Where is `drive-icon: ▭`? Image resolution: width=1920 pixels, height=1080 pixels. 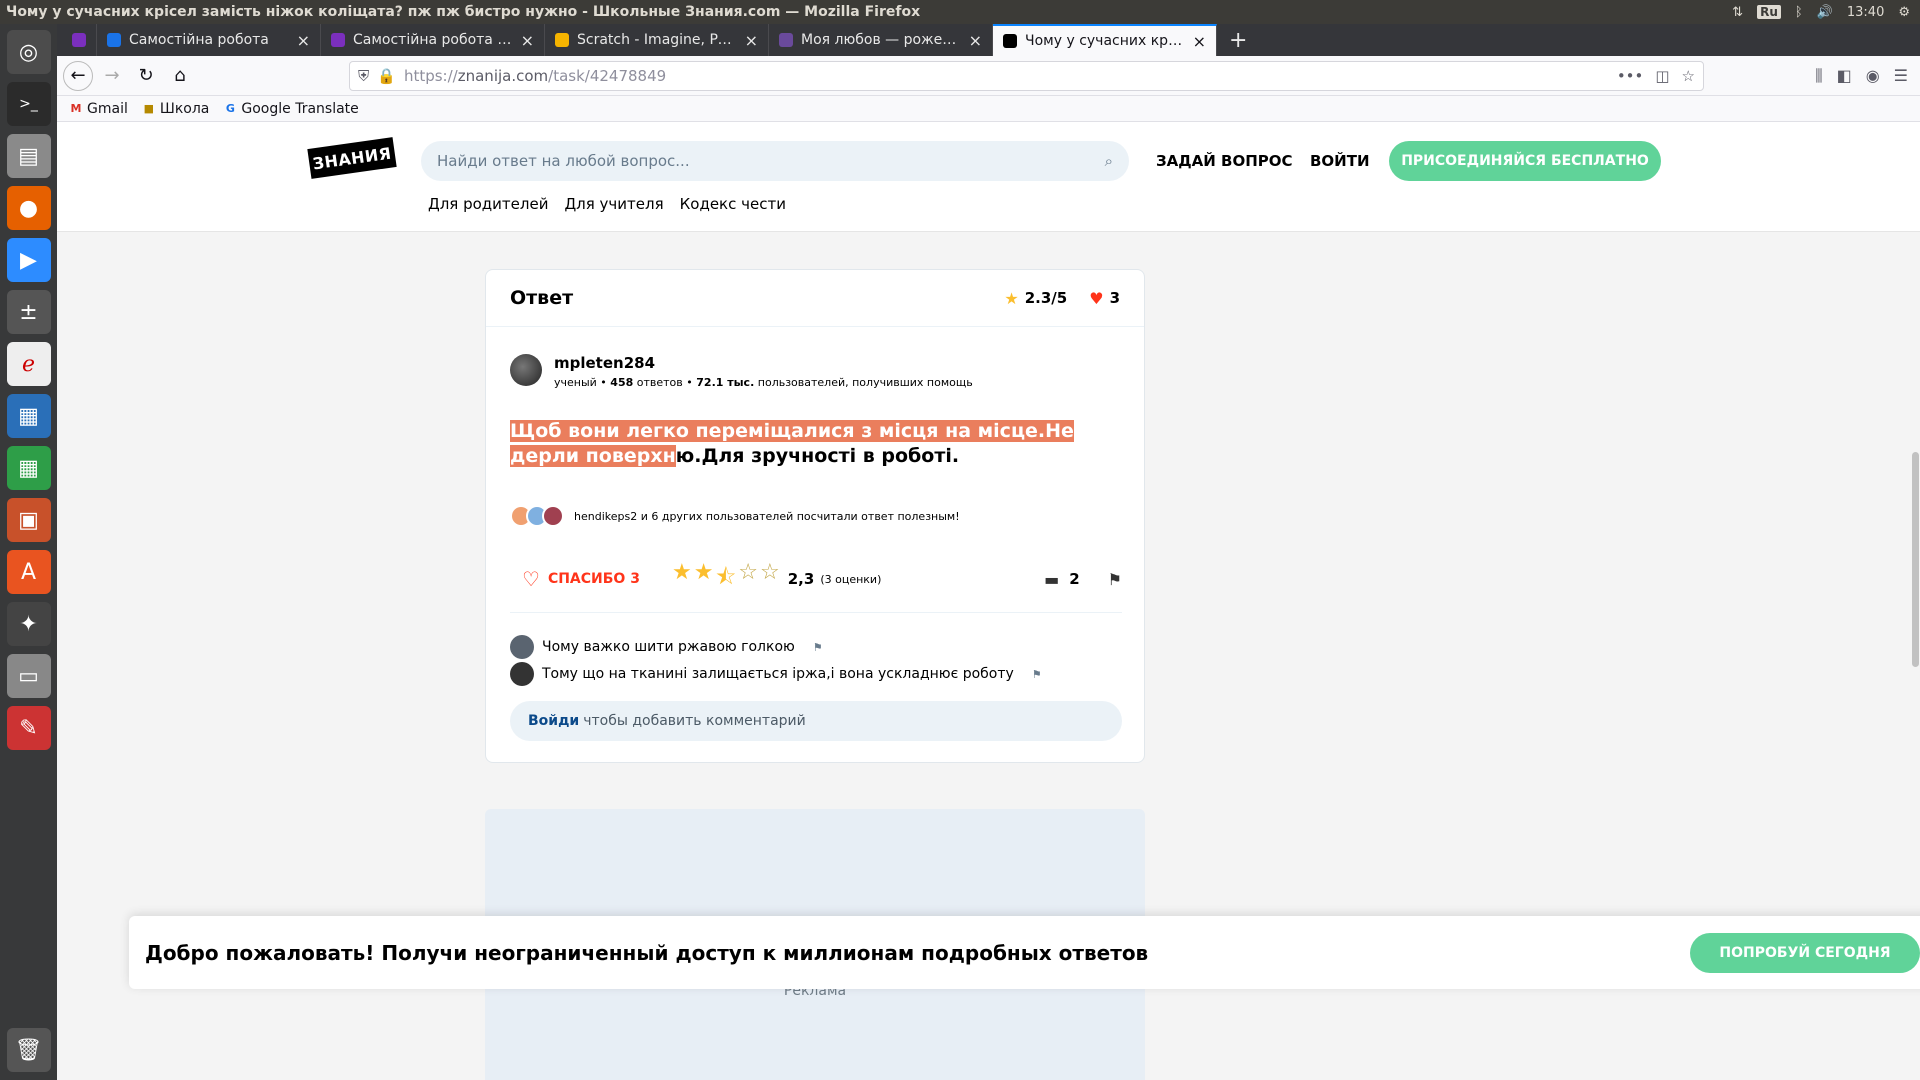 drive-icon: ▭ is located at coordinates (28, 676).